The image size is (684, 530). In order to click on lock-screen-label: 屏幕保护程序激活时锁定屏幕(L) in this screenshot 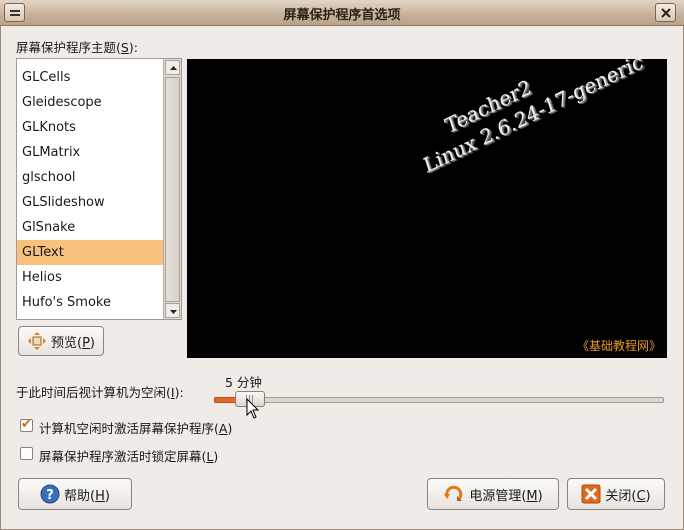, I will do `click(128, 455)`.